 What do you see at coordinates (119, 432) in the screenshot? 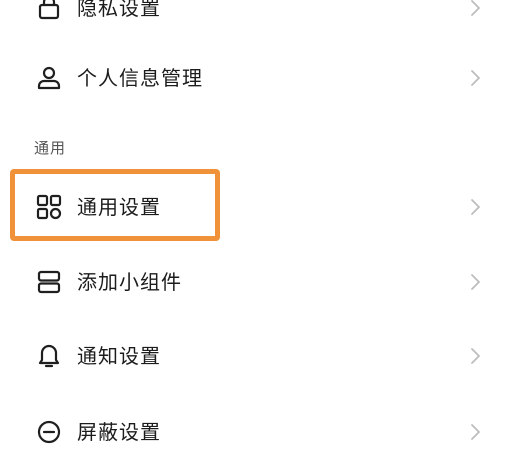
I see `settings-item-label: 屏蔽设置` at bounding box center [119, 432].